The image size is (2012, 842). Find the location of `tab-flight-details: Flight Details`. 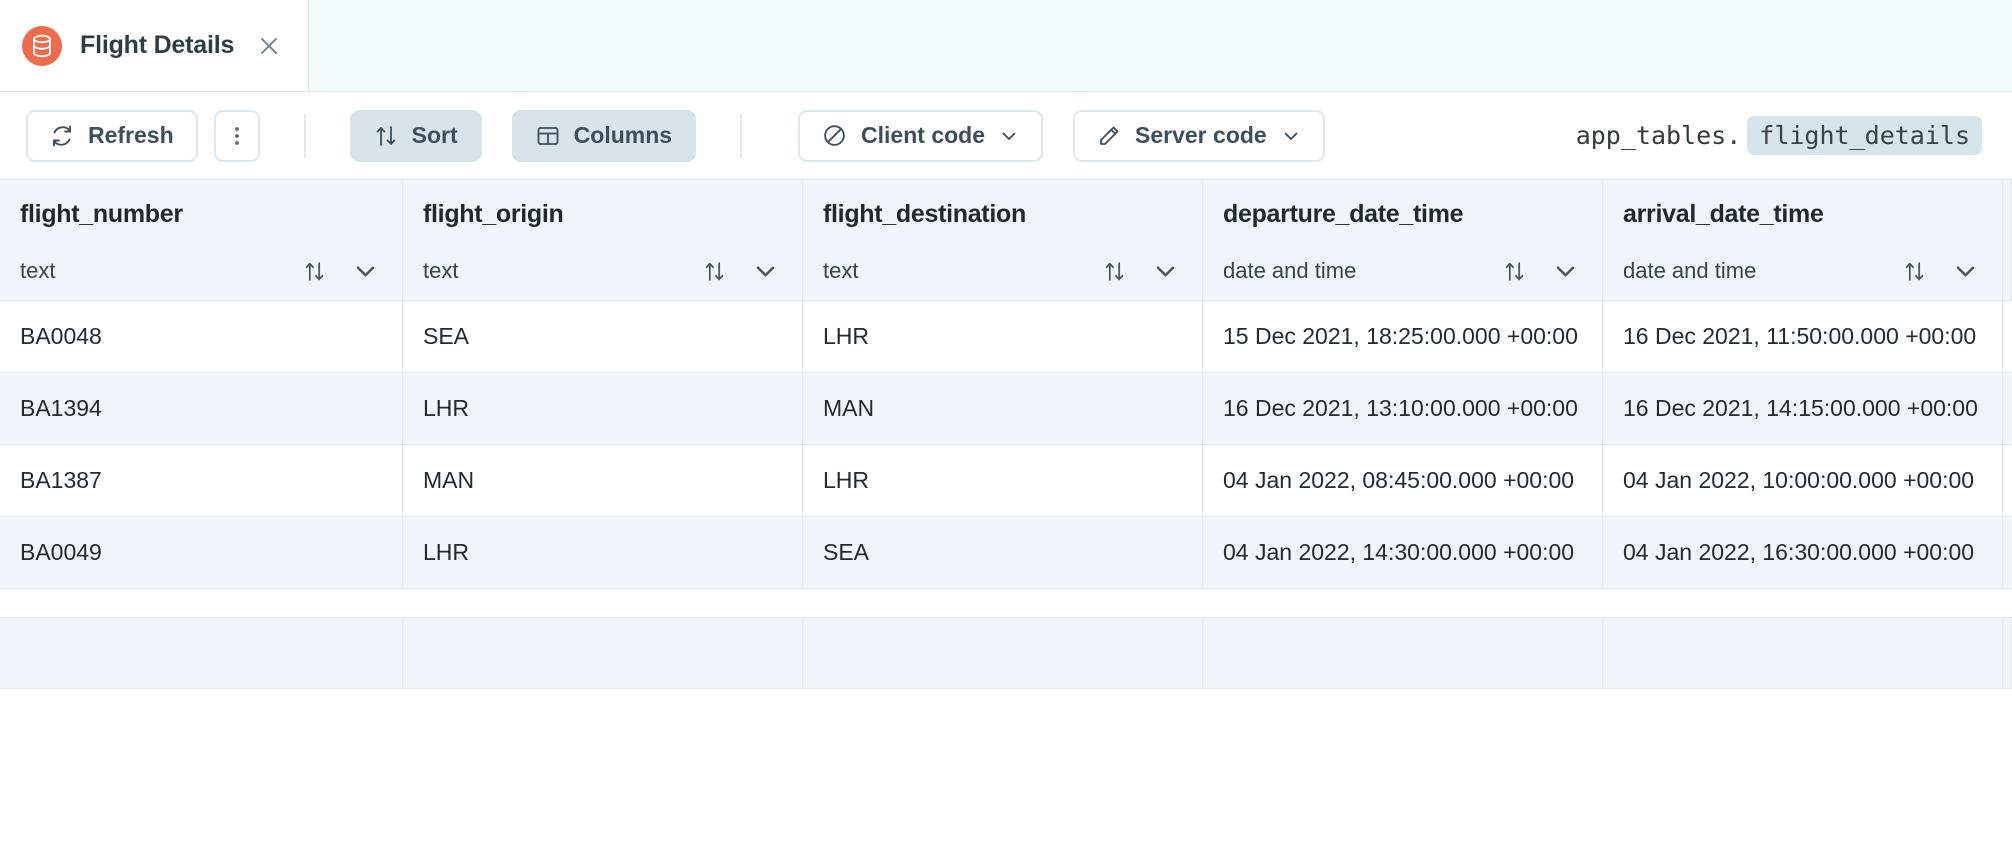

tab-flight-details: Flight Details is located at coordinates (155, 45).